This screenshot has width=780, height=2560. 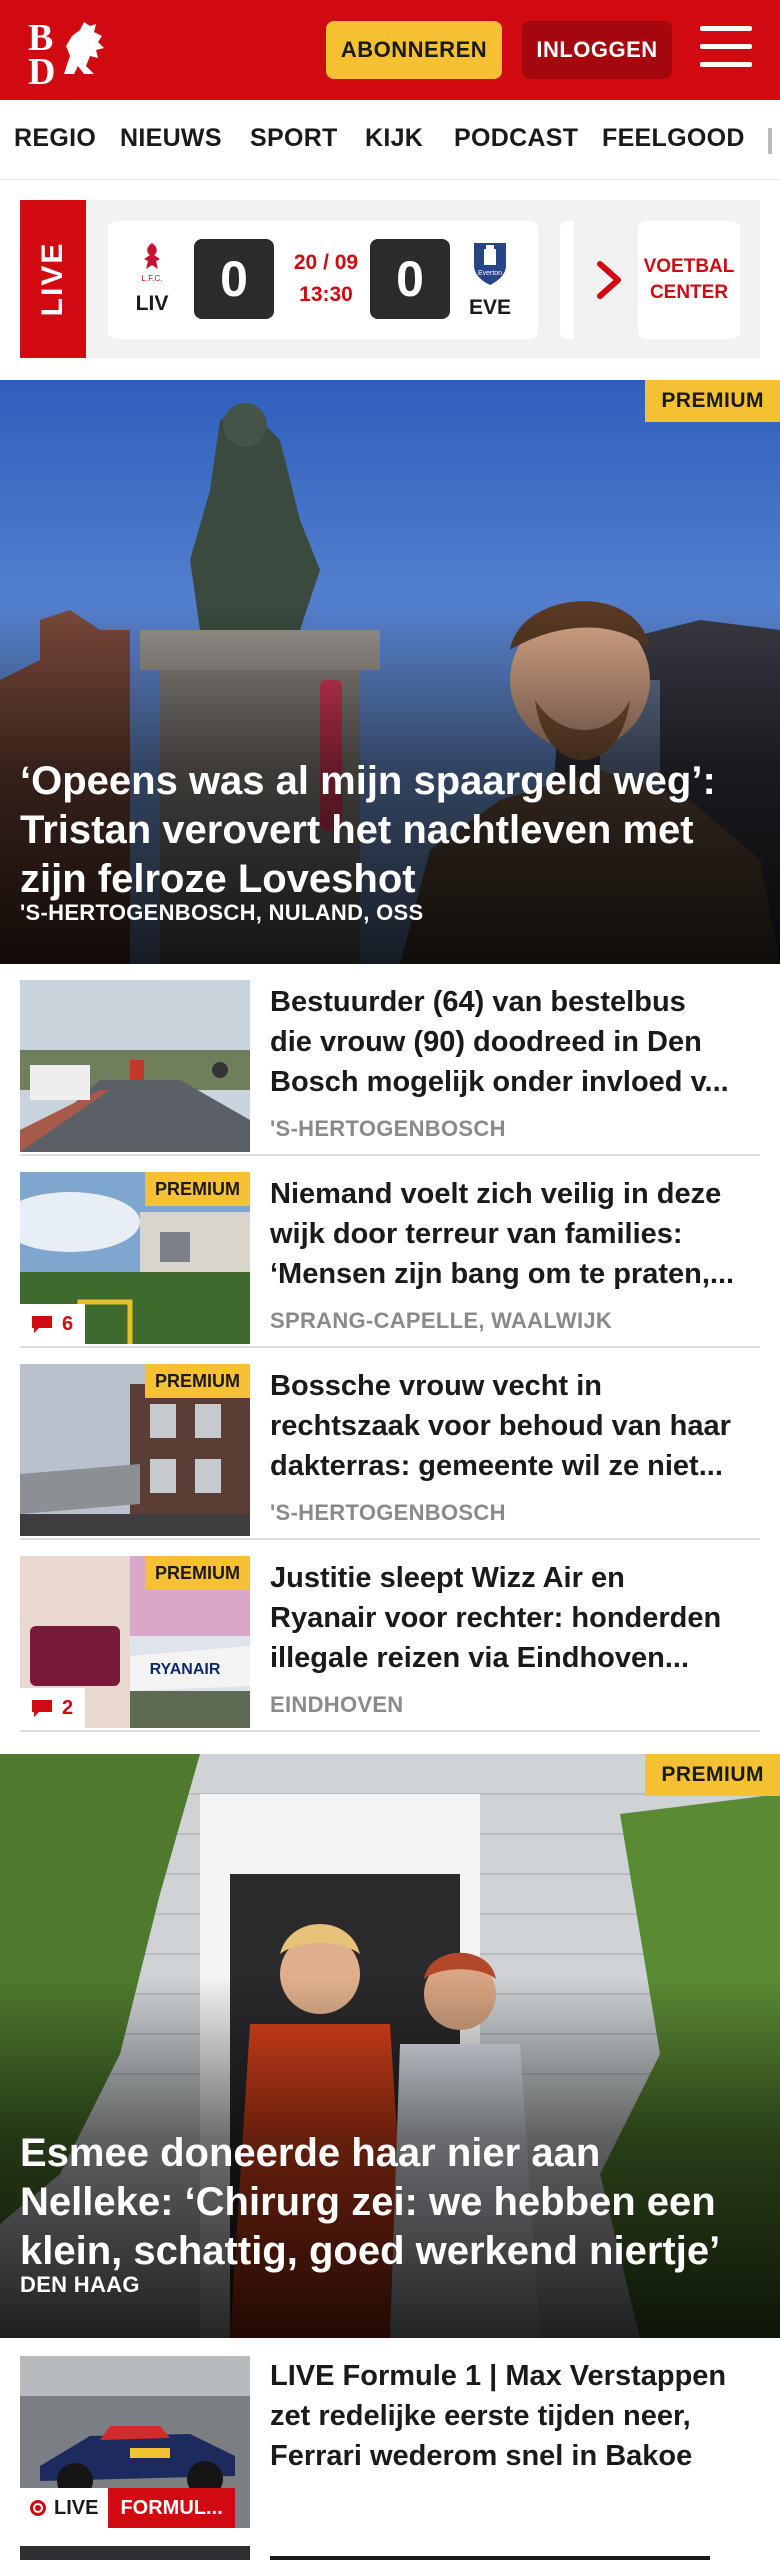 I want to click on section-nav: REGIO NIEUWS SPORT KIJK PODCAST FEELGOOD, so click(x=390, y=140).